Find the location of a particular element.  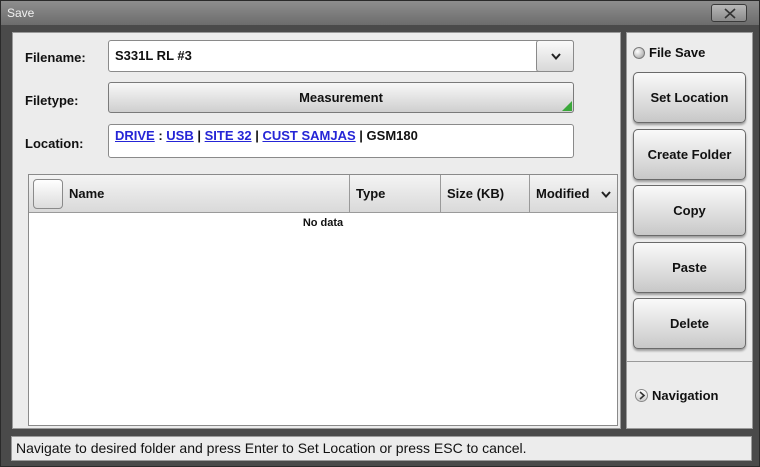

column-header-modified-label: Modified is located at coordinates (563, 193).